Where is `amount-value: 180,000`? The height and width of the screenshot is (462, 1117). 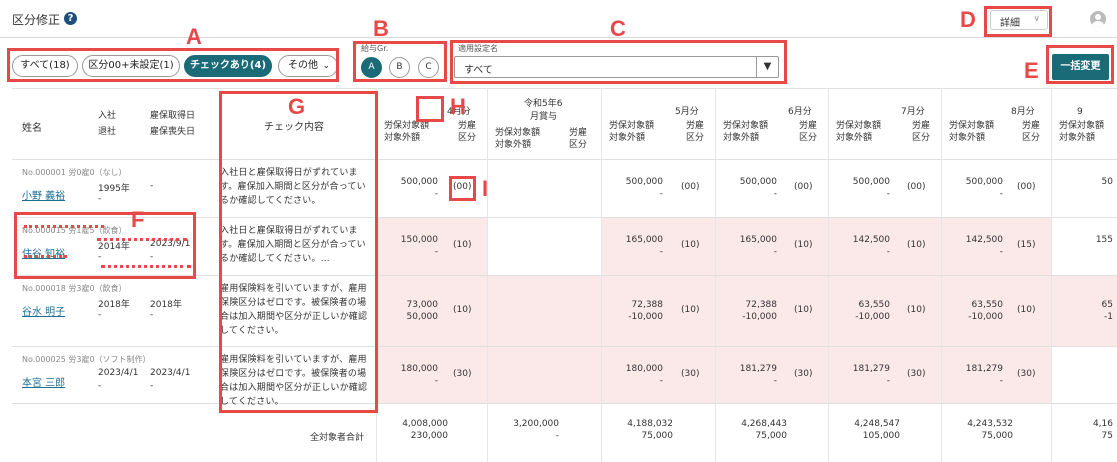
amount-value: 180,000 is located at coordinates (644, 369).